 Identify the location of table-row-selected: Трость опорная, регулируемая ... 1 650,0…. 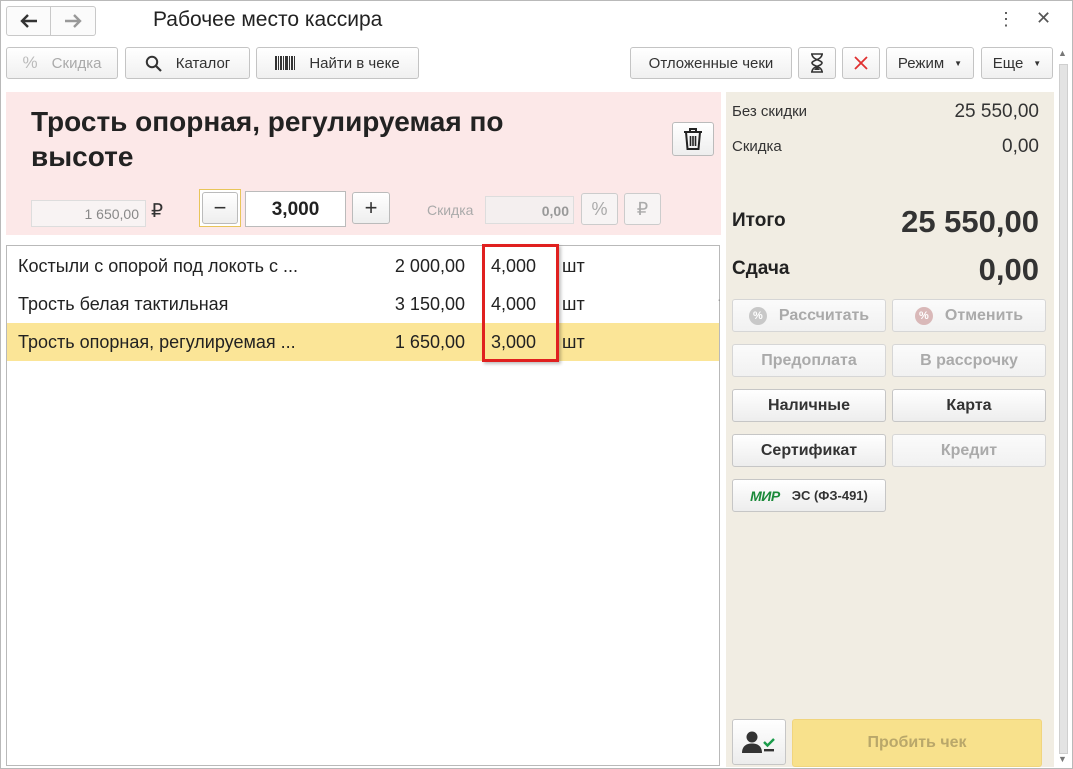
(363, 342).